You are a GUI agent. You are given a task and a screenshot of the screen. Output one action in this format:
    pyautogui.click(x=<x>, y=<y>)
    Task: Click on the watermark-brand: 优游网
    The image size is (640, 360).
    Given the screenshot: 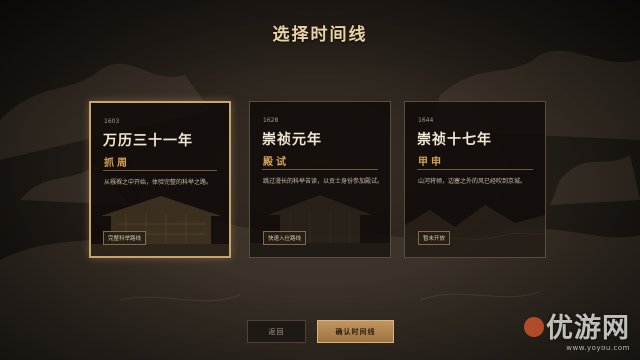 What is the action you would take?
    pyautogui.click(x=588, y=328)
    